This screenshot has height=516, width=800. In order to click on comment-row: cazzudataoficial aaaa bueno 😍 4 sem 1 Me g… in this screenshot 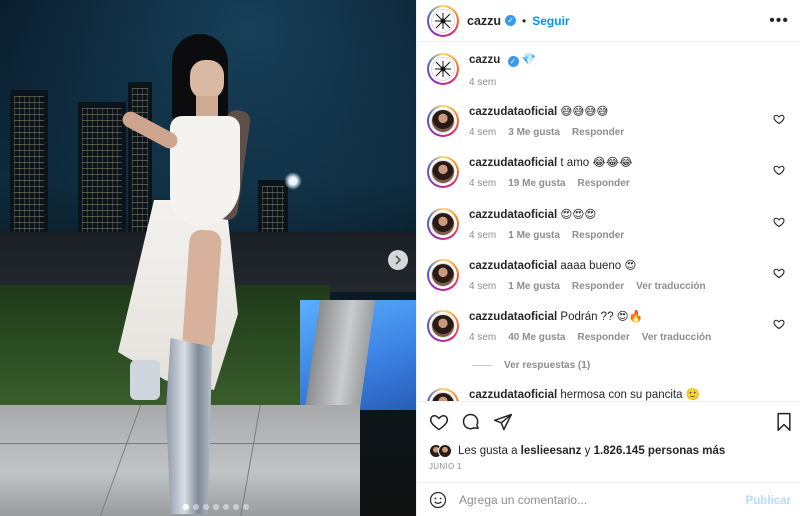, I will do `click(609, 276)`.